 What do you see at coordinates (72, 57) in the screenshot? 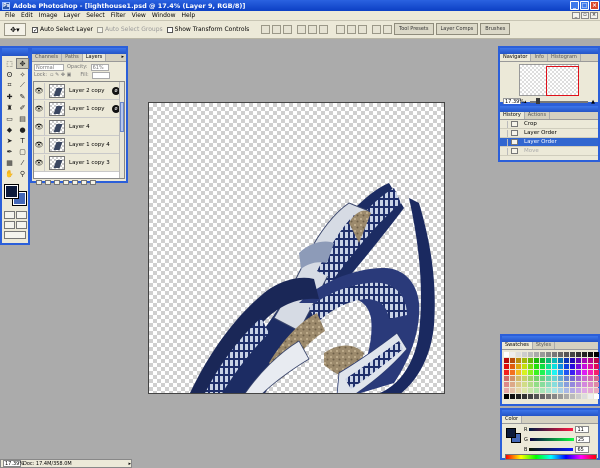
I see `tab-paths: Paths` at bounding box center [72, 57].